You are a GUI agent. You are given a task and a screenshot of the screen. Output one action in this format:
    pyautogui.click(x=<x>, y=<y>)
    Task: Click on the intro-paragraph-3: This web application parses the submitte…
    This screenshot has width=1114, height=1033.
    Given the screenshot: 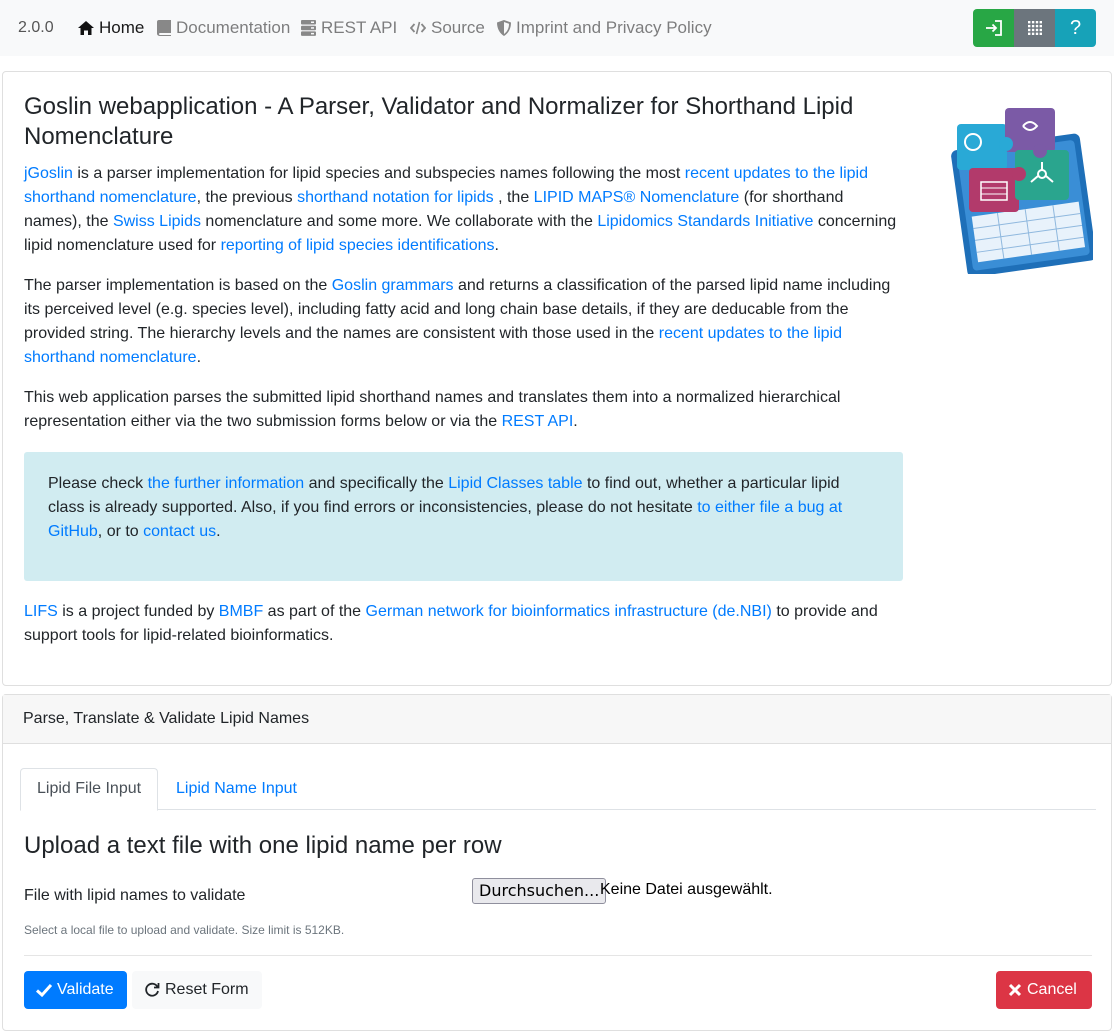 What is the action you would take?
    pyautogui.click(x=432, y=409)
    